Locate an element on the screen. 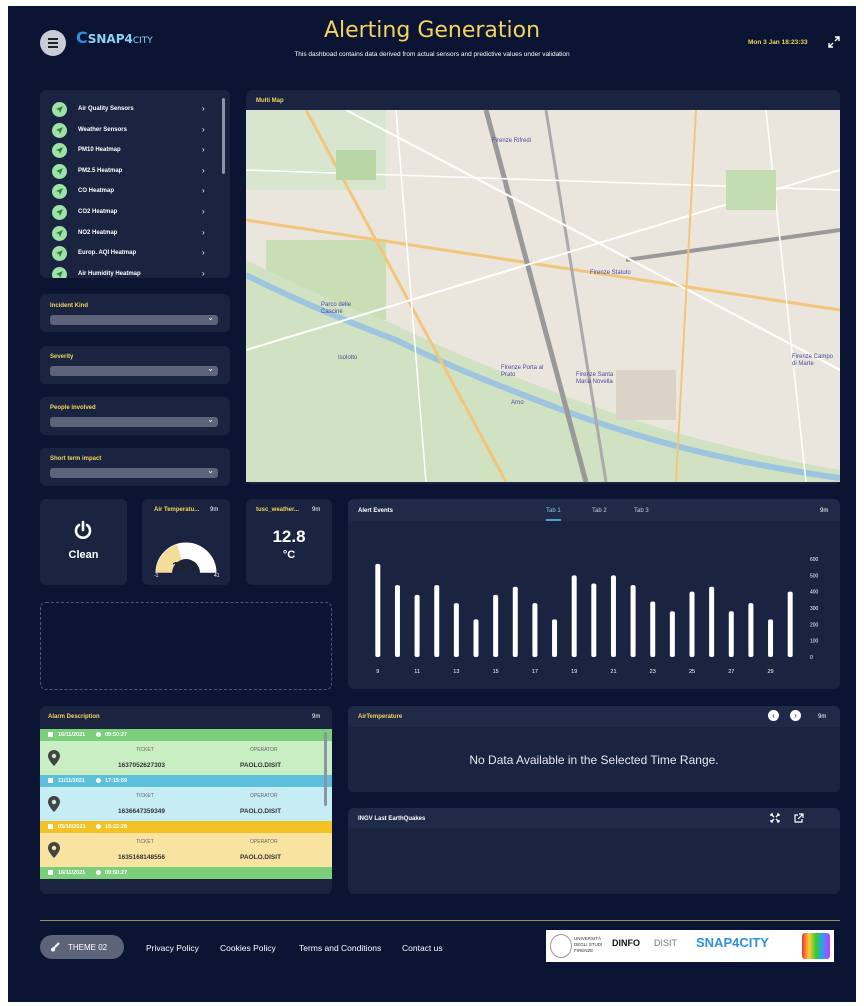  filter-label: Short term impact is located at coordinates (76, 459).